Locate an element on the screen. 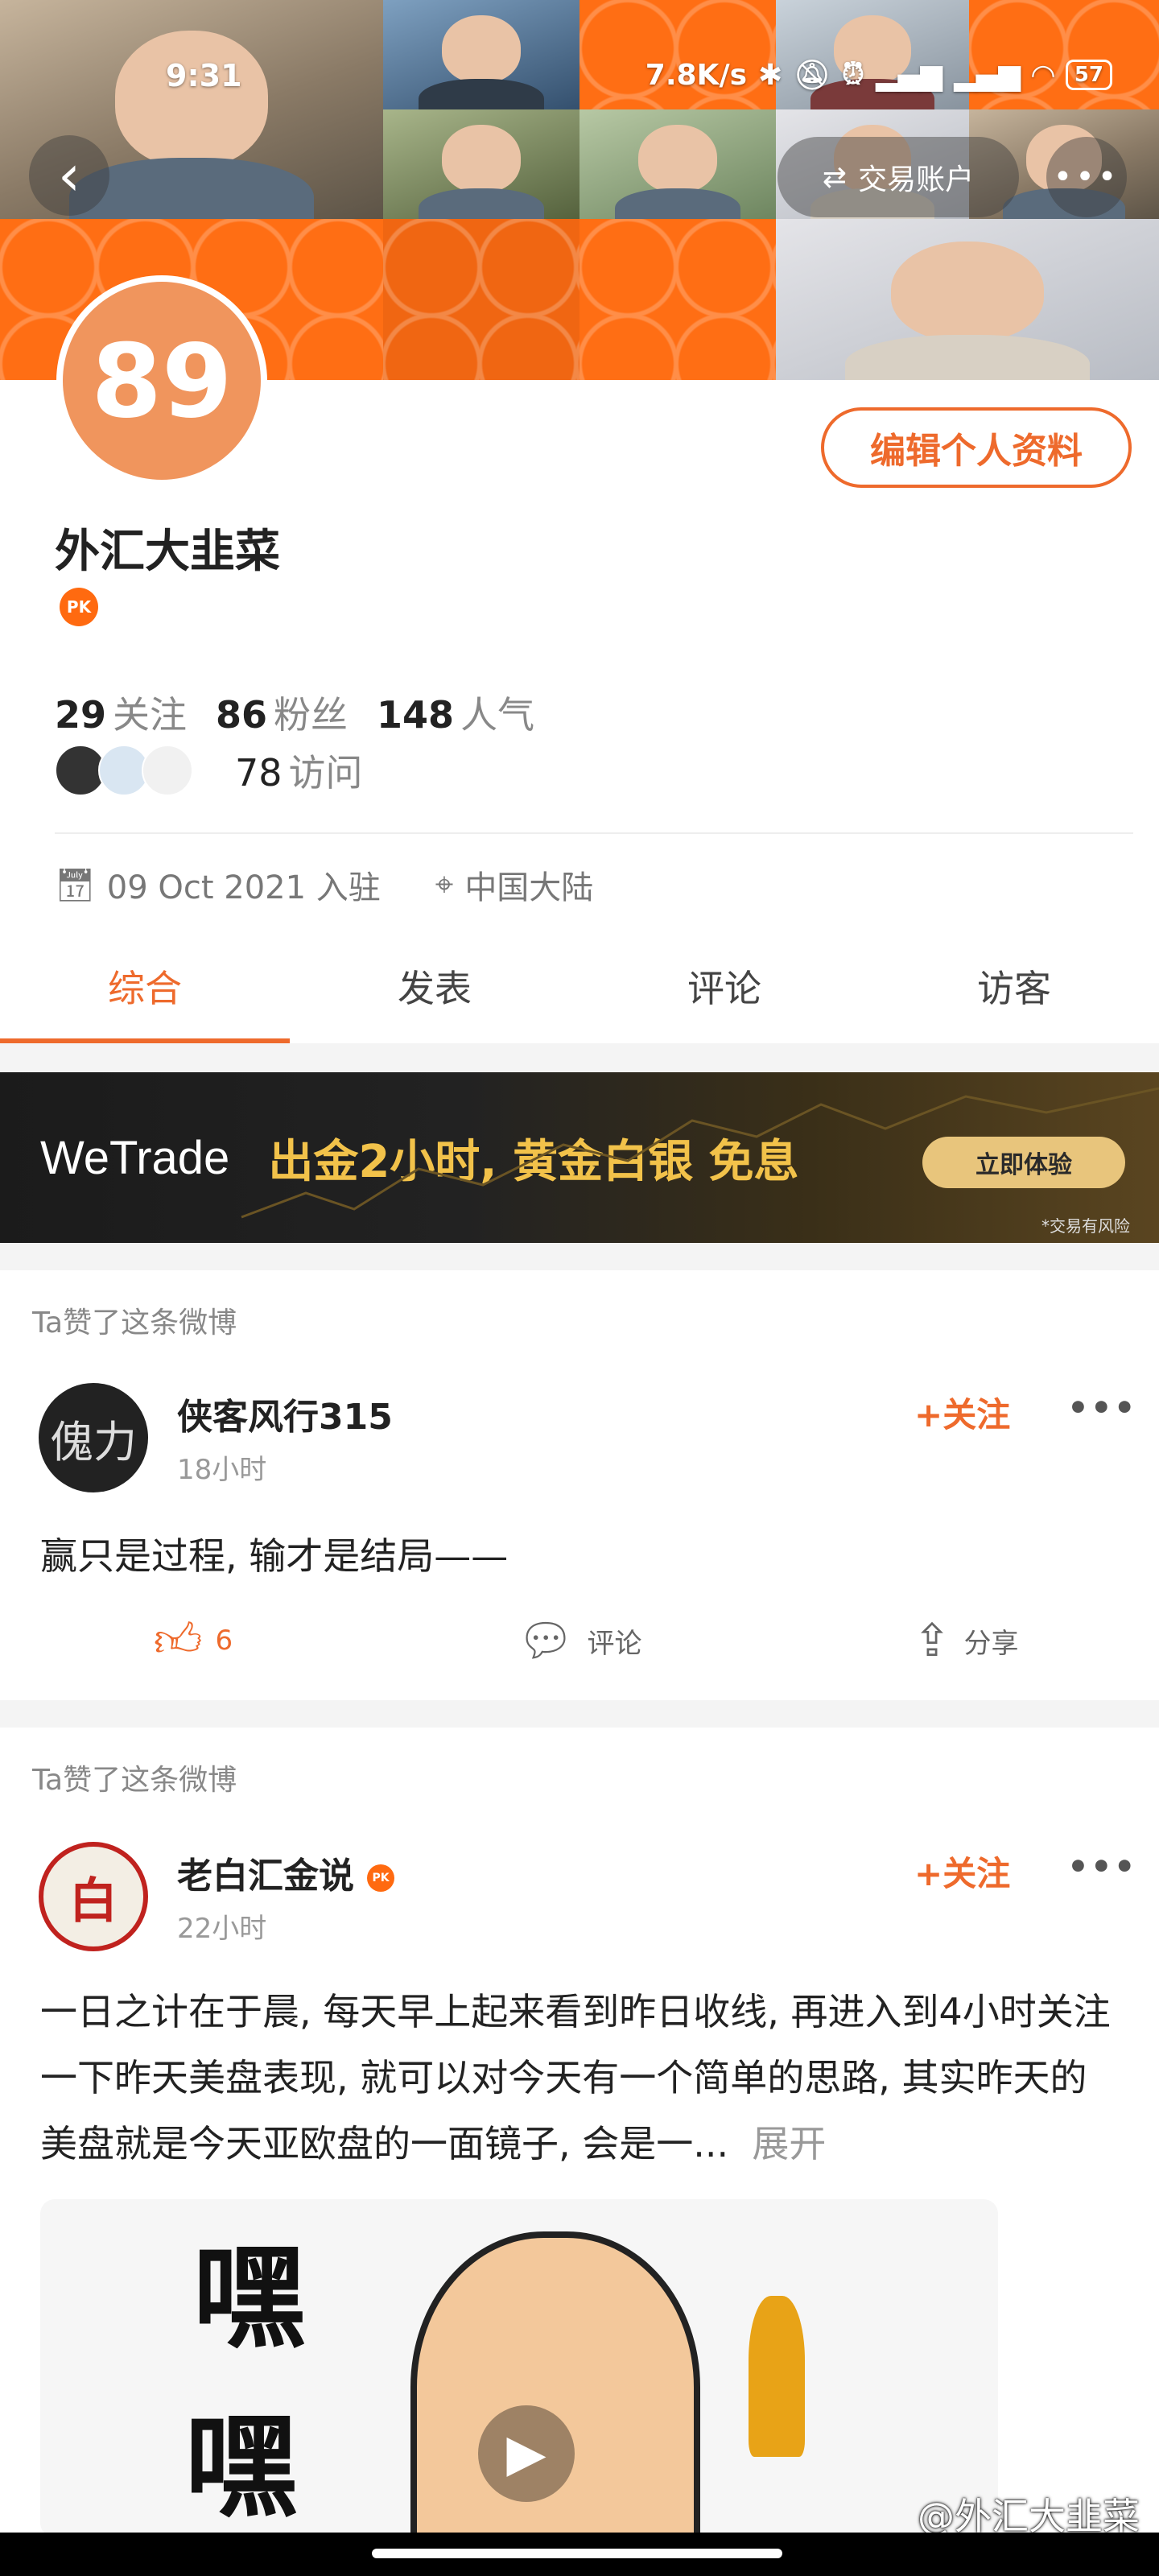 The image size is (1159, 2576). visitor-avatar is located at coordinates (167, 770).